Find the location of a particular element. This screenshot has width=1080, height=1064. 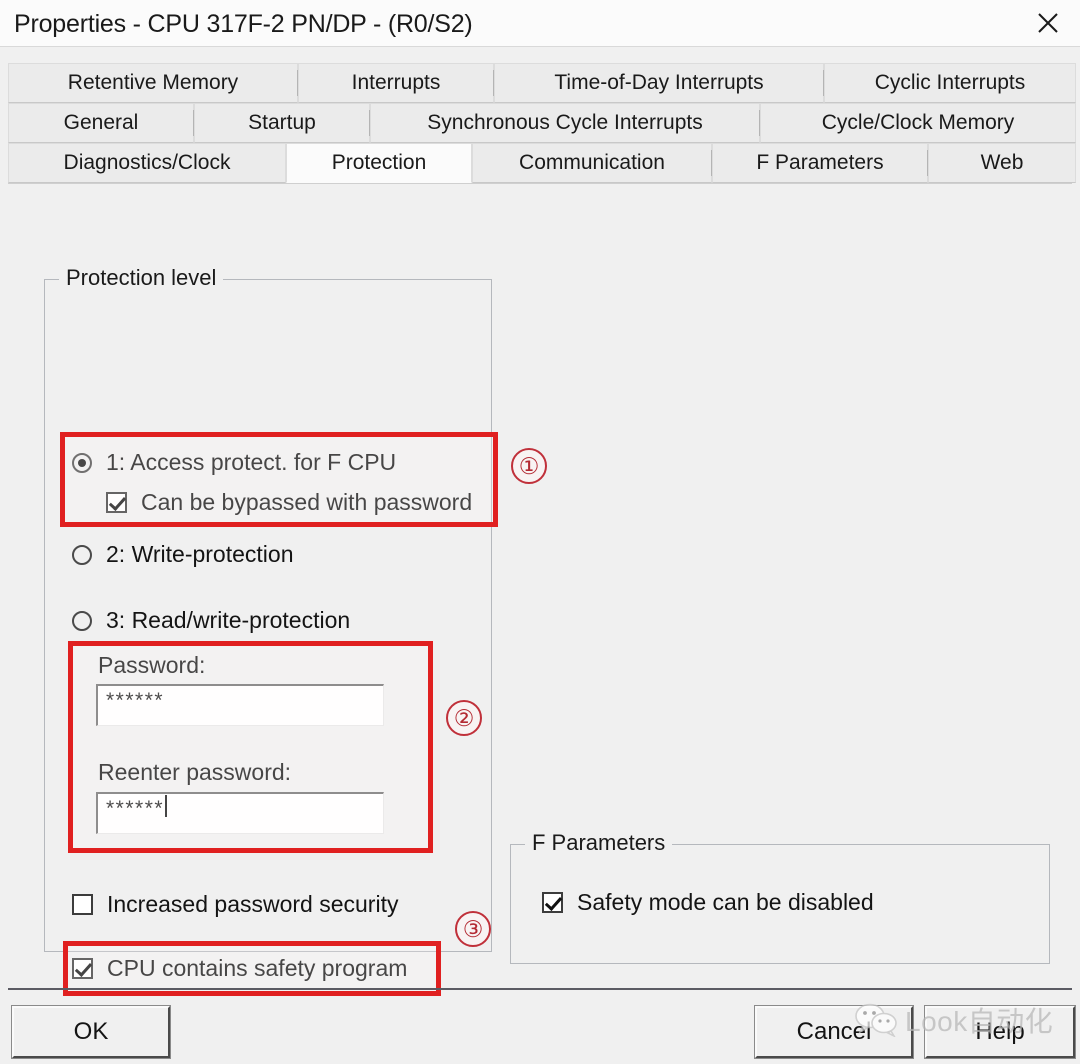

ok-button-label: OK is located at coordinates (91, 1031).